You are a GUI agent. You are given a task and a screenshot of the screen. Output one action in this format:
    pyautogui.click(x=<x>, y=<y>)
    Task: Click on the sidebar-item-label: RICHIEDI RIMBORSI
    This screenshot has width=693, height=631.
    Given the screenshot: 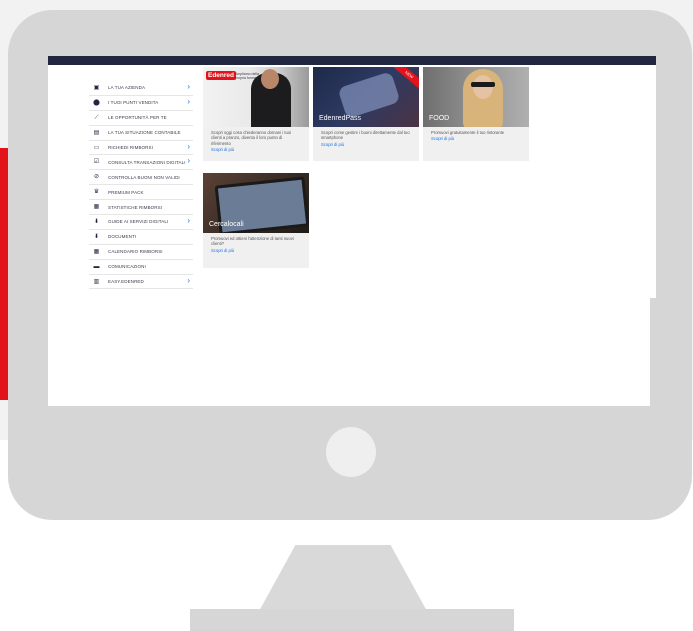 What is the action you would take?
    pyautogui.click(x=130, y=147)
    